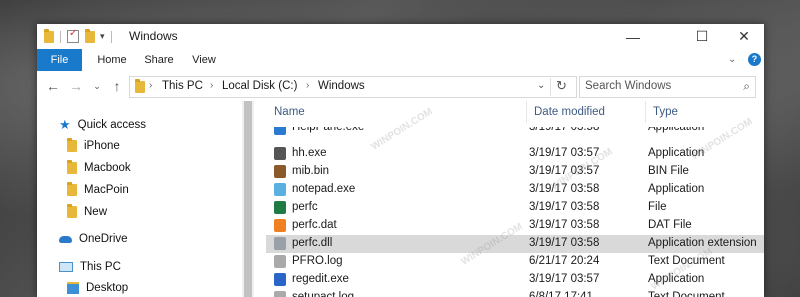  I want to click on cell-date: 3/19/17 03:57, so click(564, 171).